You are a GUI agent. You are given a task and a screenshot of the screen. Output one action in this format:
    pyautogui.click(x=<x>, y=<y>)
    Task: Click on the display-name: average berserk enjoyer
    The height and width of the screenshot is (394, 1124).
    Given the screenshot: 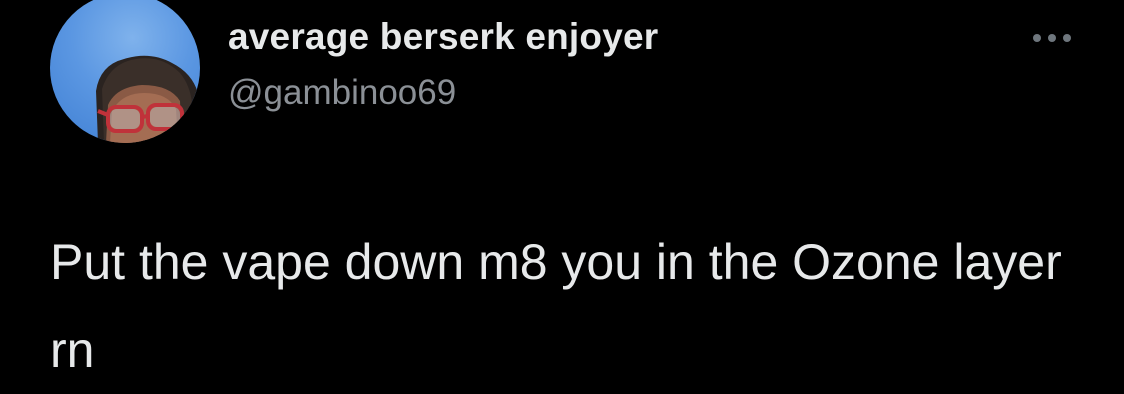 What is the action you would take?
    pyautogui.click(x=443, y=37)
    